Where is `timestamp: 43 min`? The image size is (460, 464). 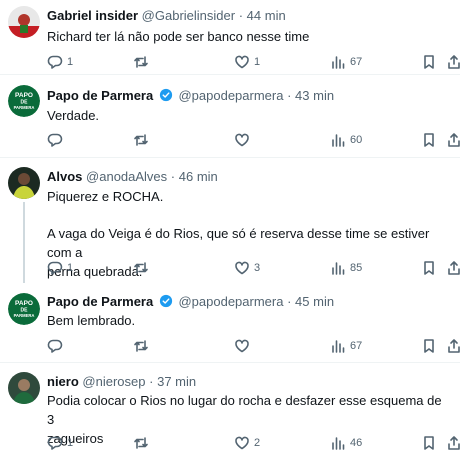
timestamp: 43 min is located at coordinates (314, 95).